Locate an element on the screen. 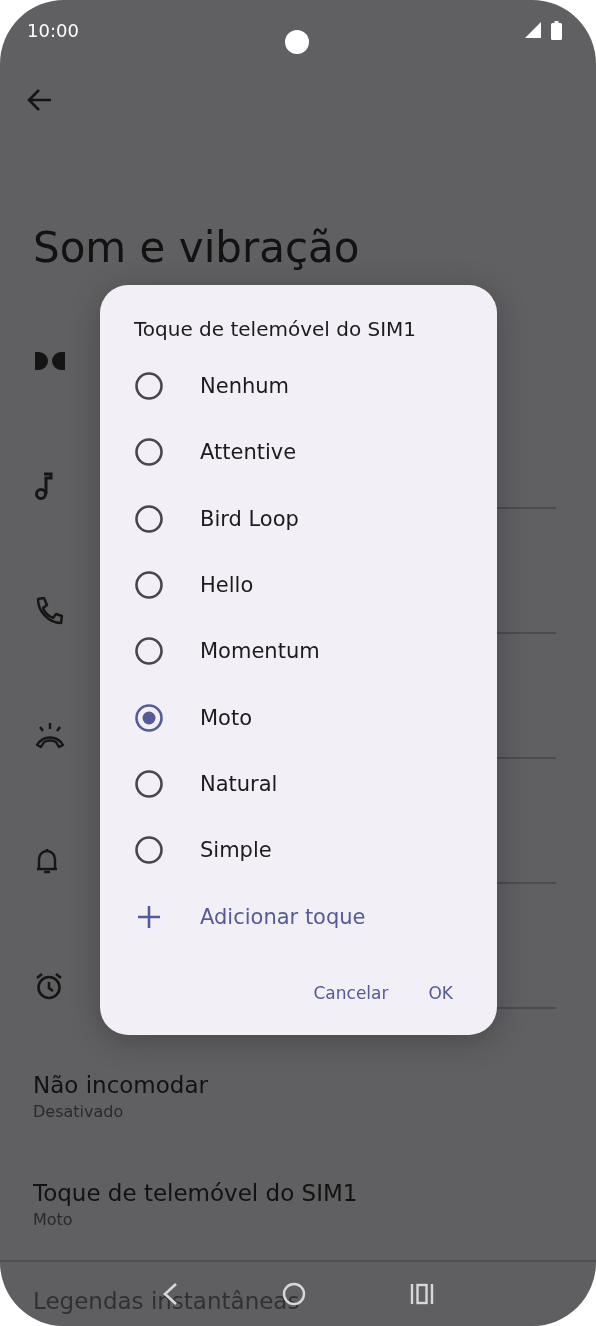 This screenshot has width=596, height=1326. camera-hole-icon is located at coordinates (297, 42).